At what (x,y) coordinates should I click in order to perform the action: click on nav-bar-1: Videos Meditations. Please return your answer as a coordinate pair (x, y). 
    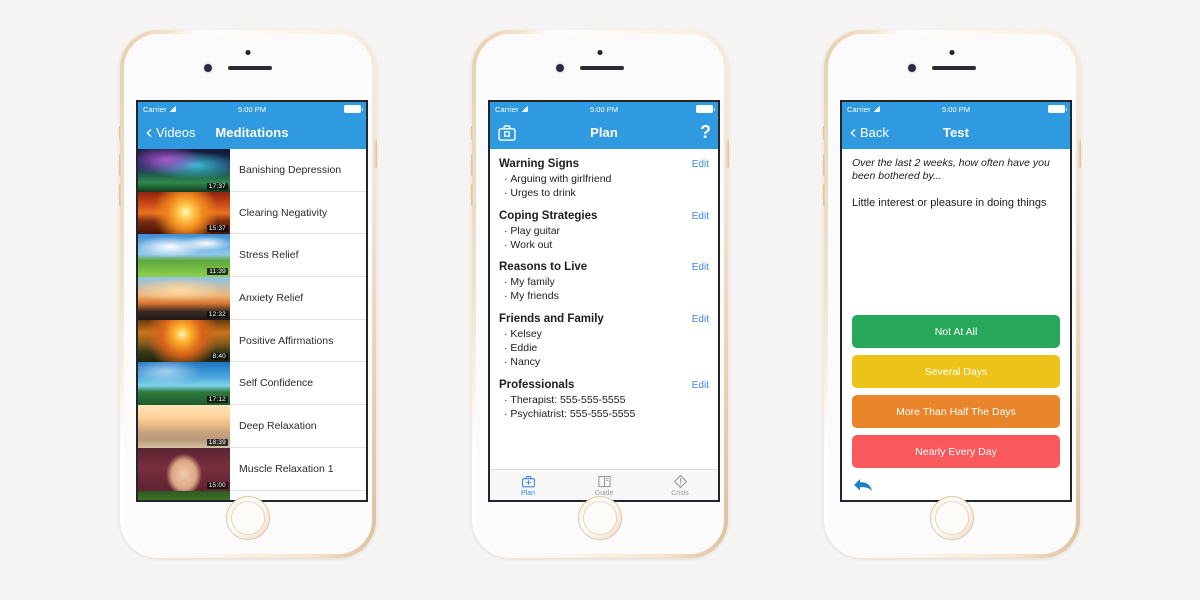
    Looking at the image, I should click on (252, 132).